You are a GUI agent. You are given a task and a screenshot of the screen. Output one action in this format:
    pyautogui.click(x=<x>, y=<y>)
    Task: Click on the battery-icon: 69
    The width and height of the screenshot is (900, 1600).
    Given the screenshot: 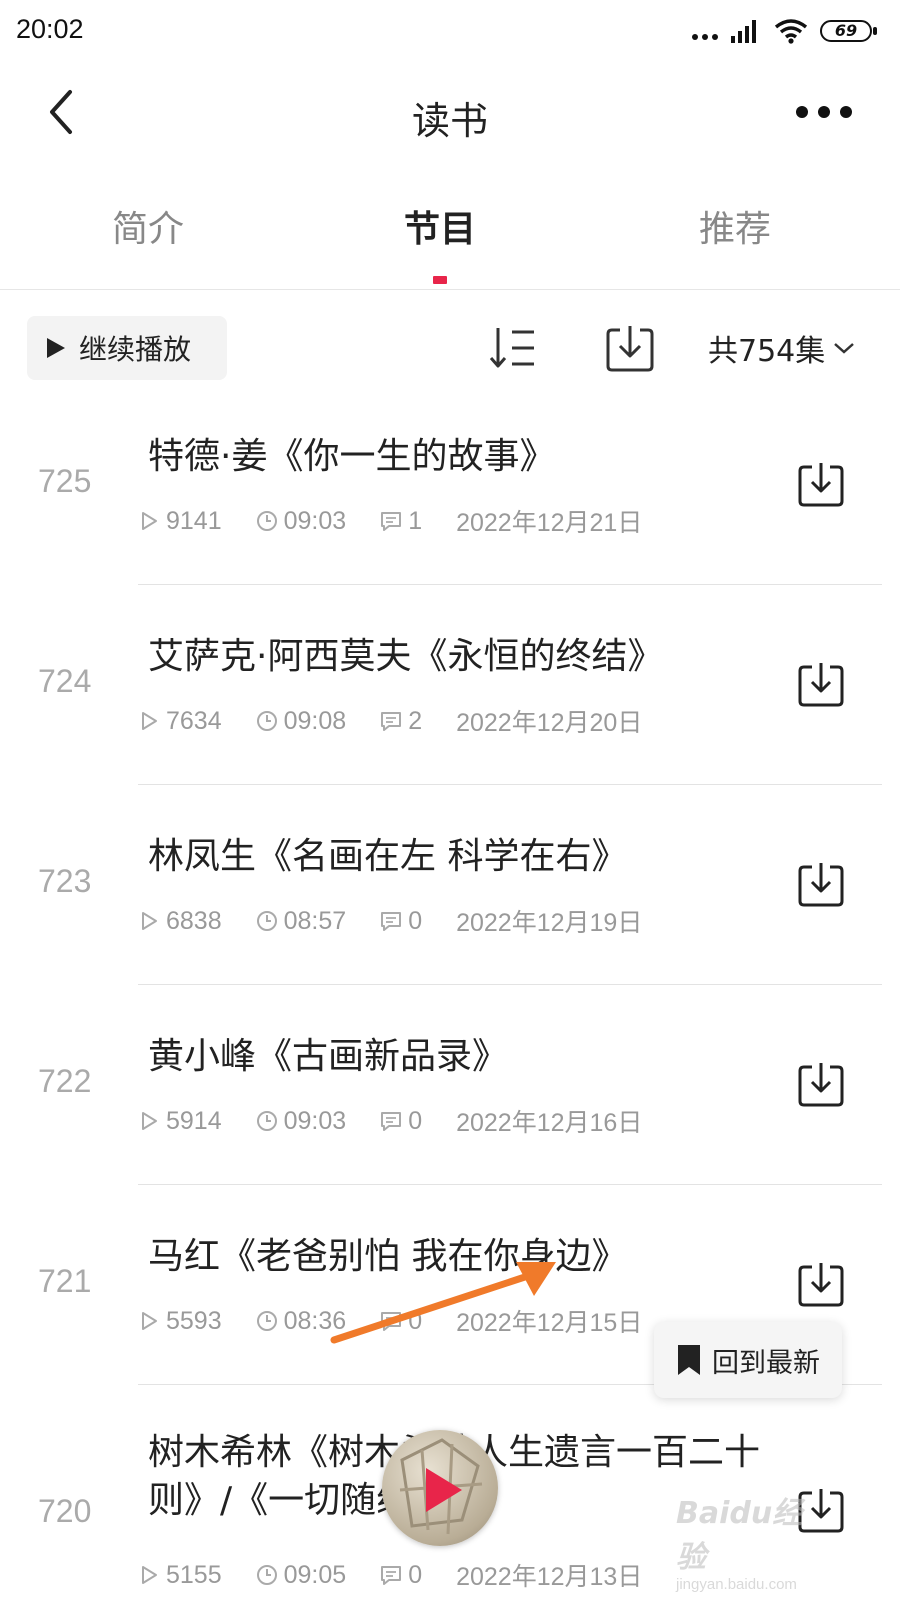 What is the action you would take?
    pyautogui.click(x=848, y=31)
    